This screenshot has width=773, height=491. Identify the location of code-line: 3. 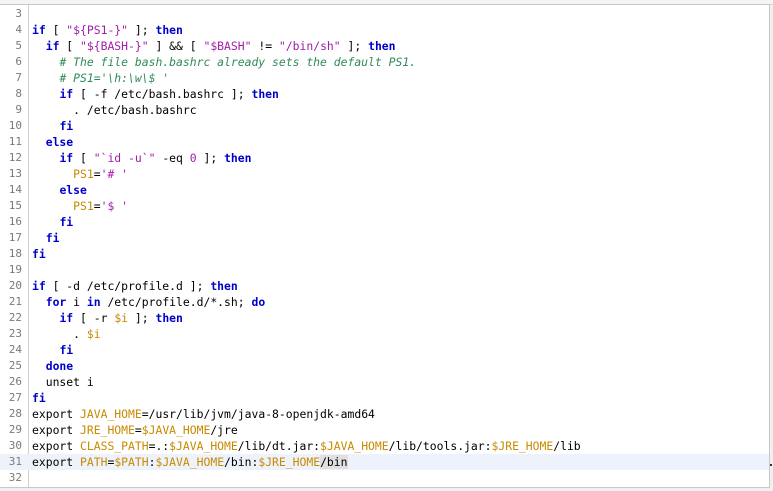
(384, 14).